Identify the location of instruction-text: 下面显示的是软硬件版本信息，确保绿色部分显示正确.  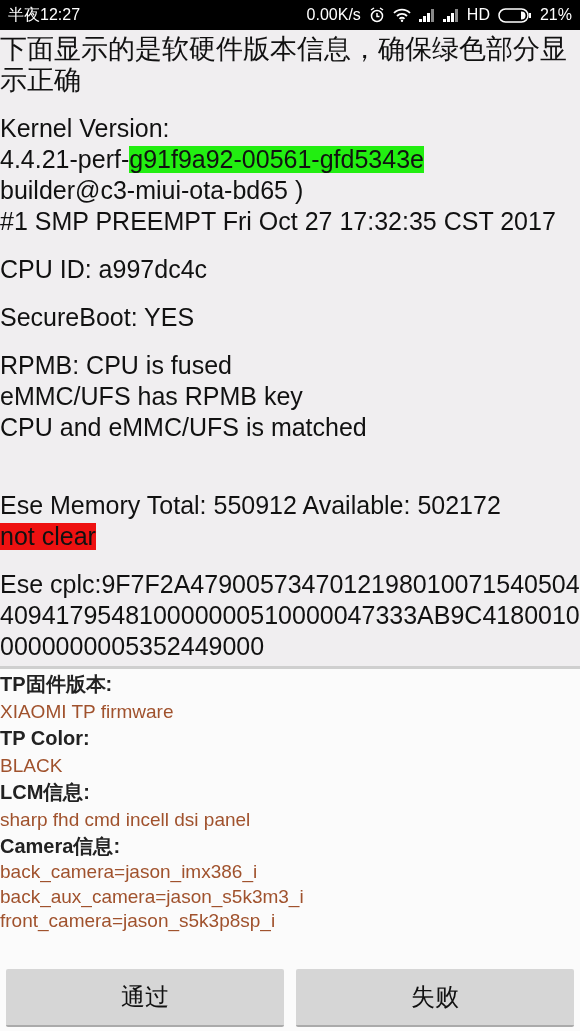
(284, 65).